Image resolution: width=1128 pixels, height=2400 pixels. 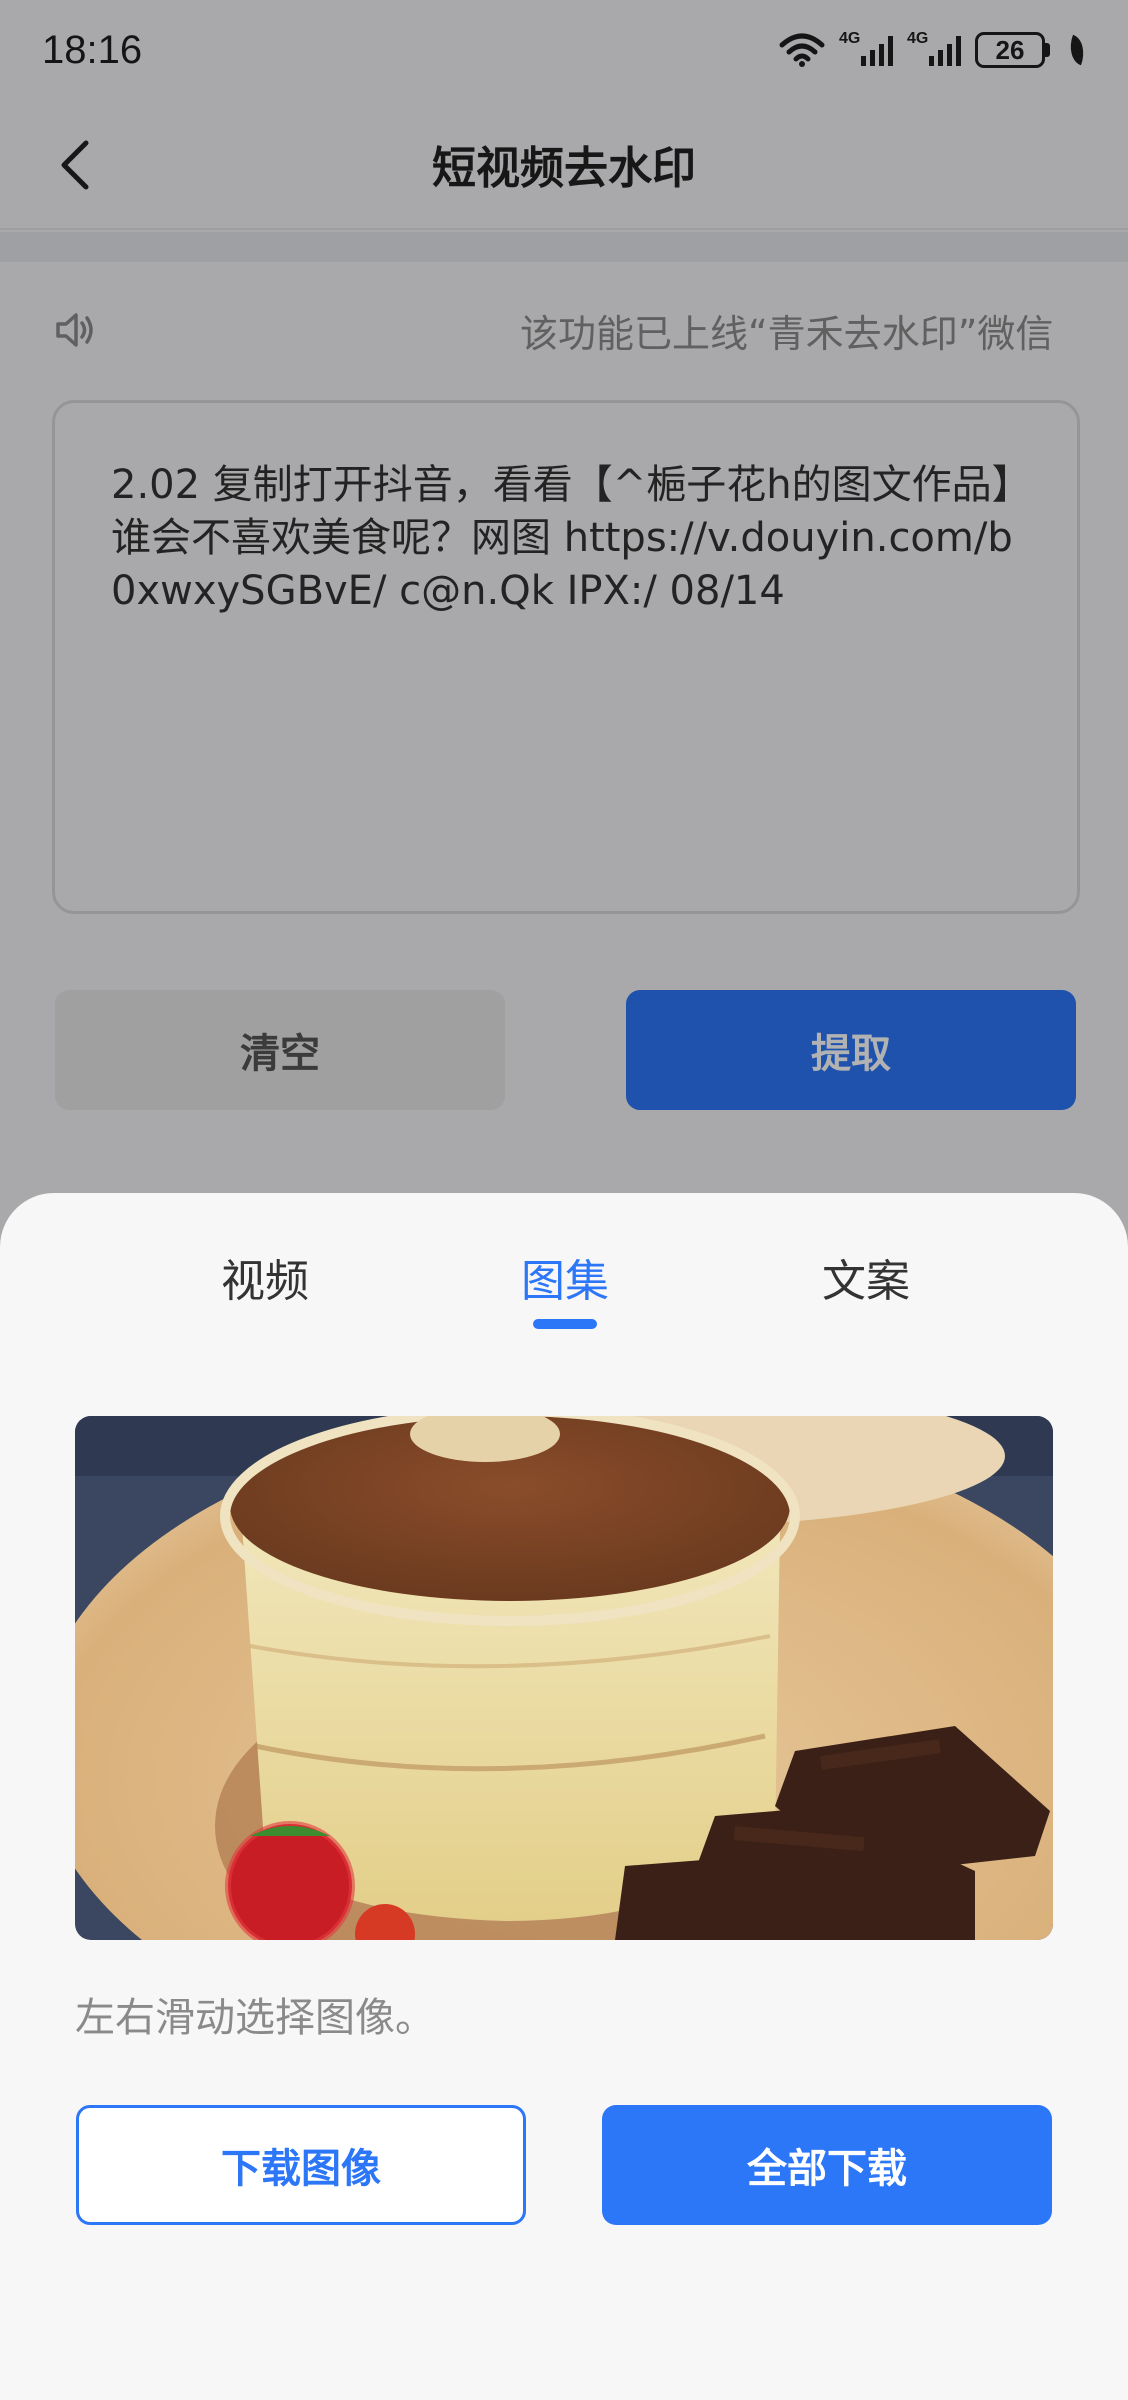 What do you see at coordinates (255, 2018) in the screenshot?
I see `swipe-hint: 左右滑动选择图像。` at bounding box center [255, 2018].